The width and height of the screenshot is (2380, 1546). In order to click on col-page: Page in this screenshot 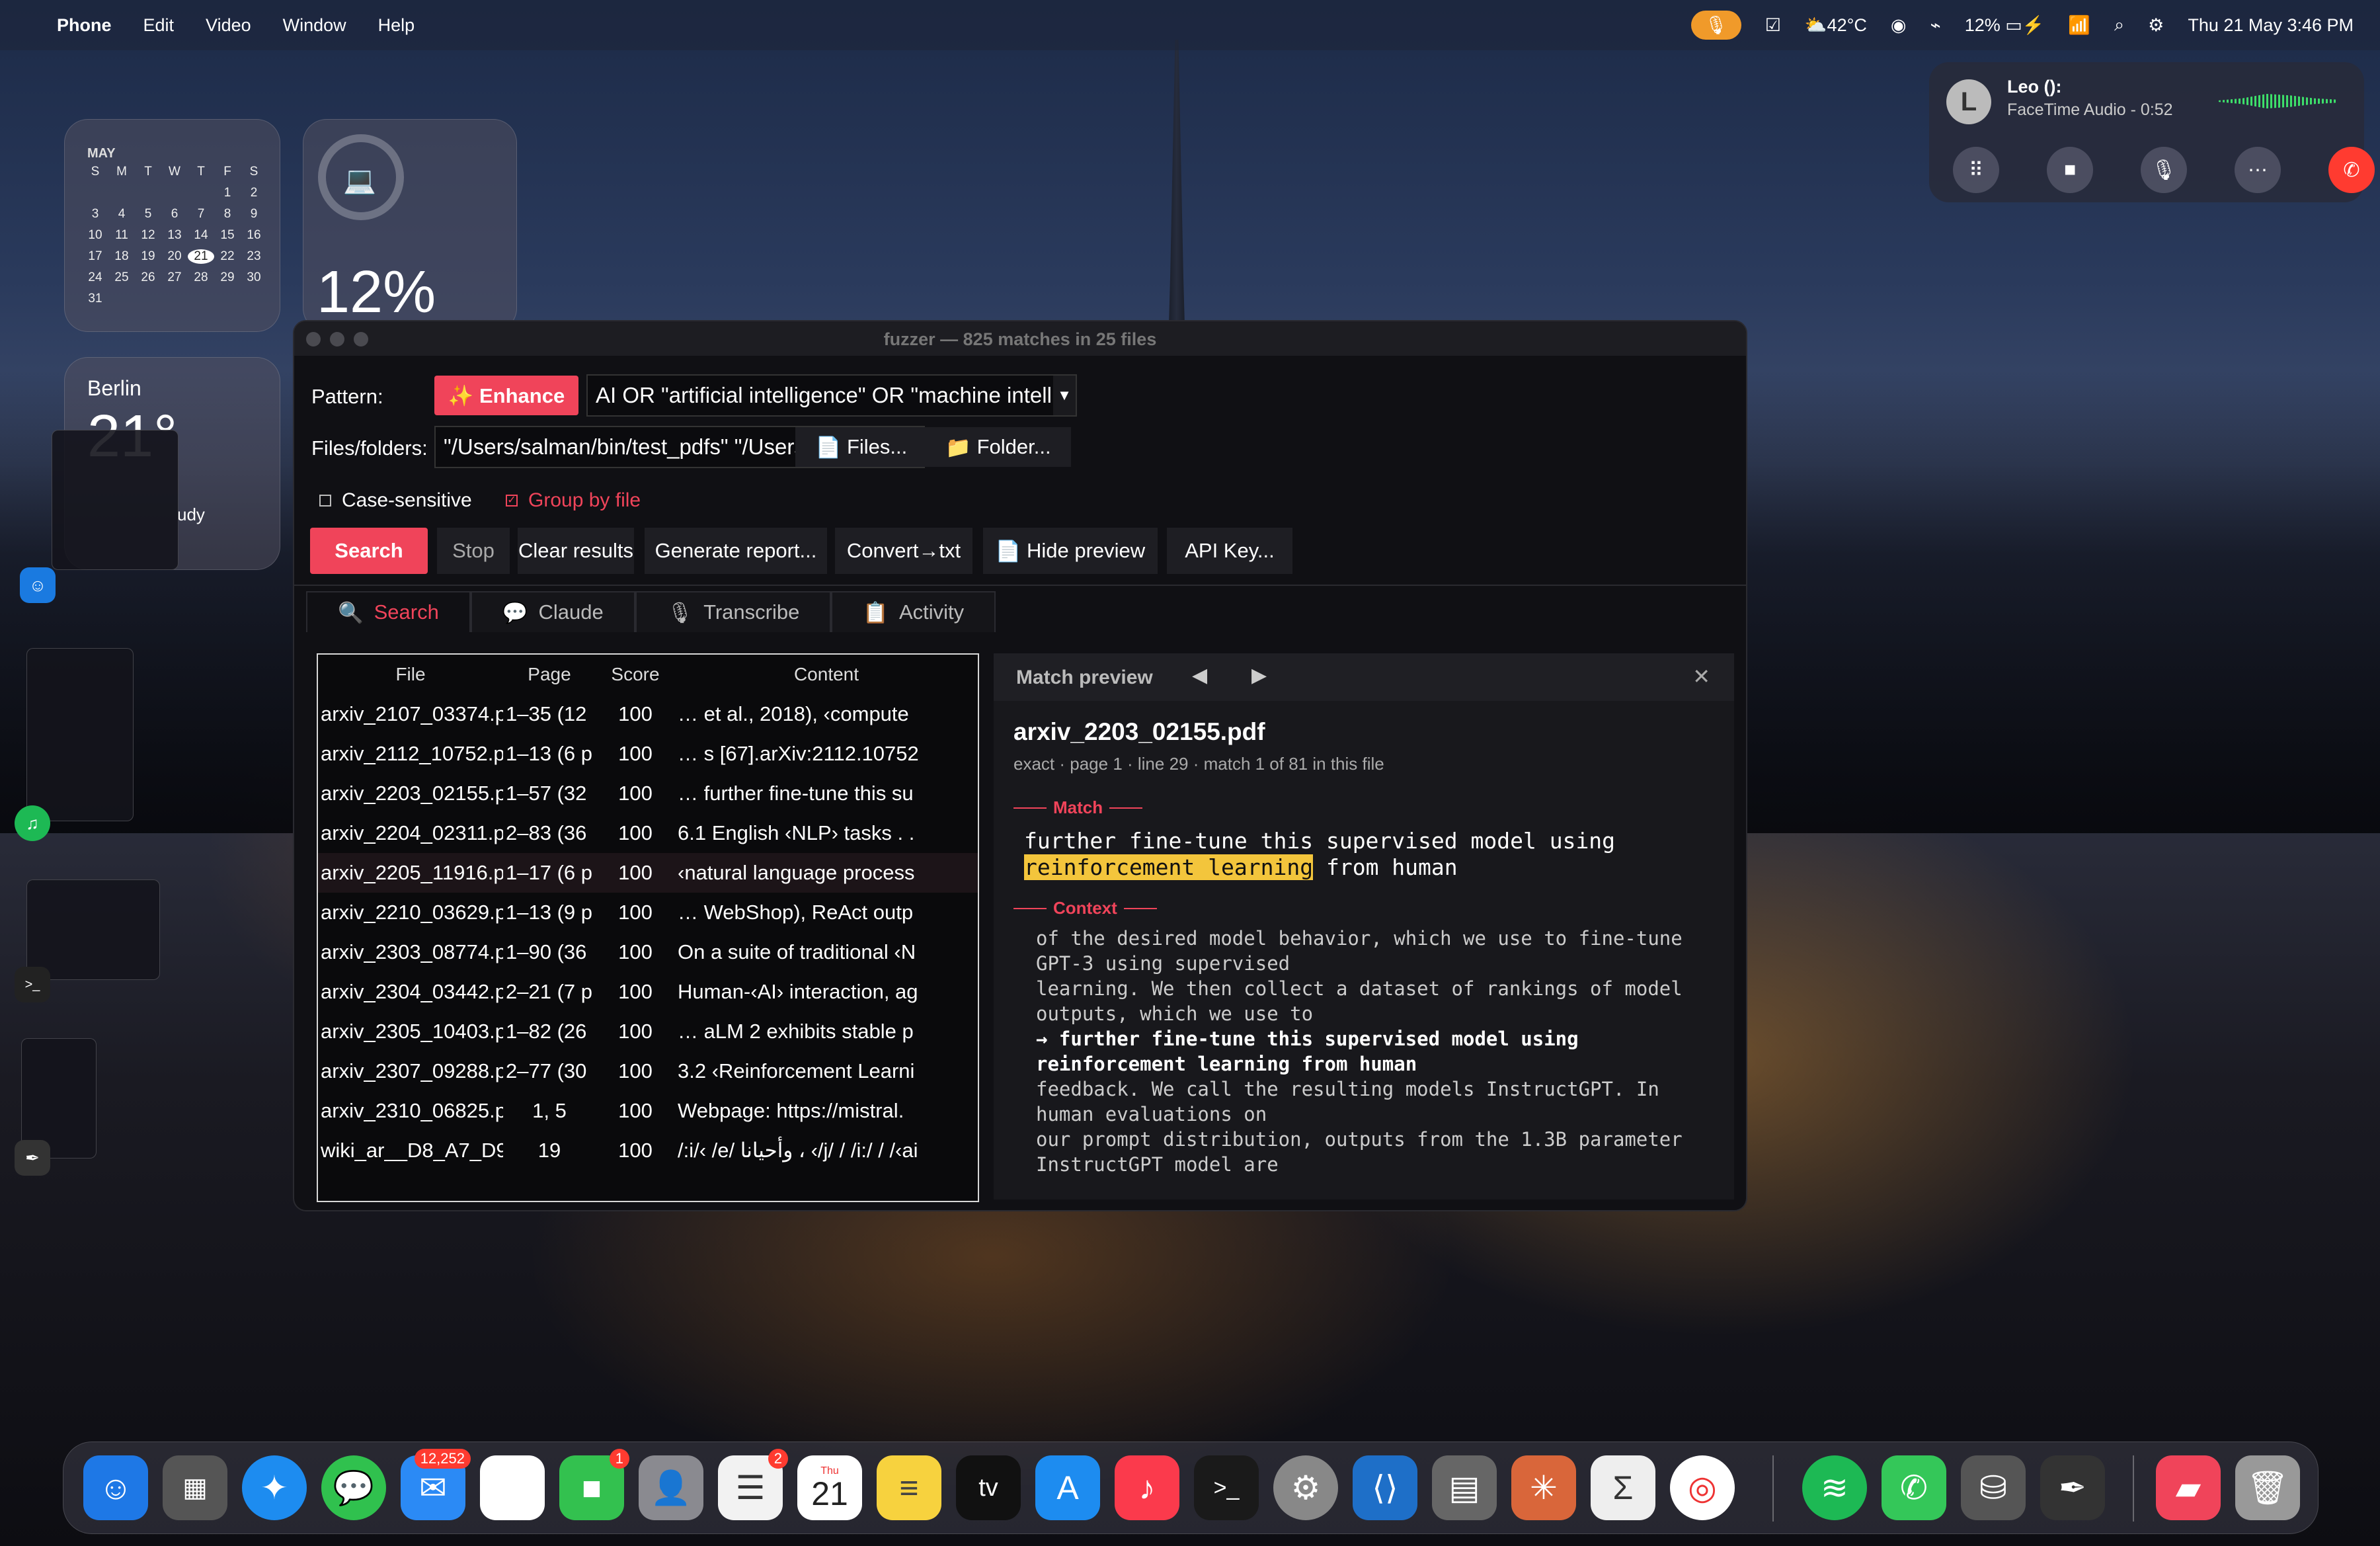, I will do `click(549, 674)`.